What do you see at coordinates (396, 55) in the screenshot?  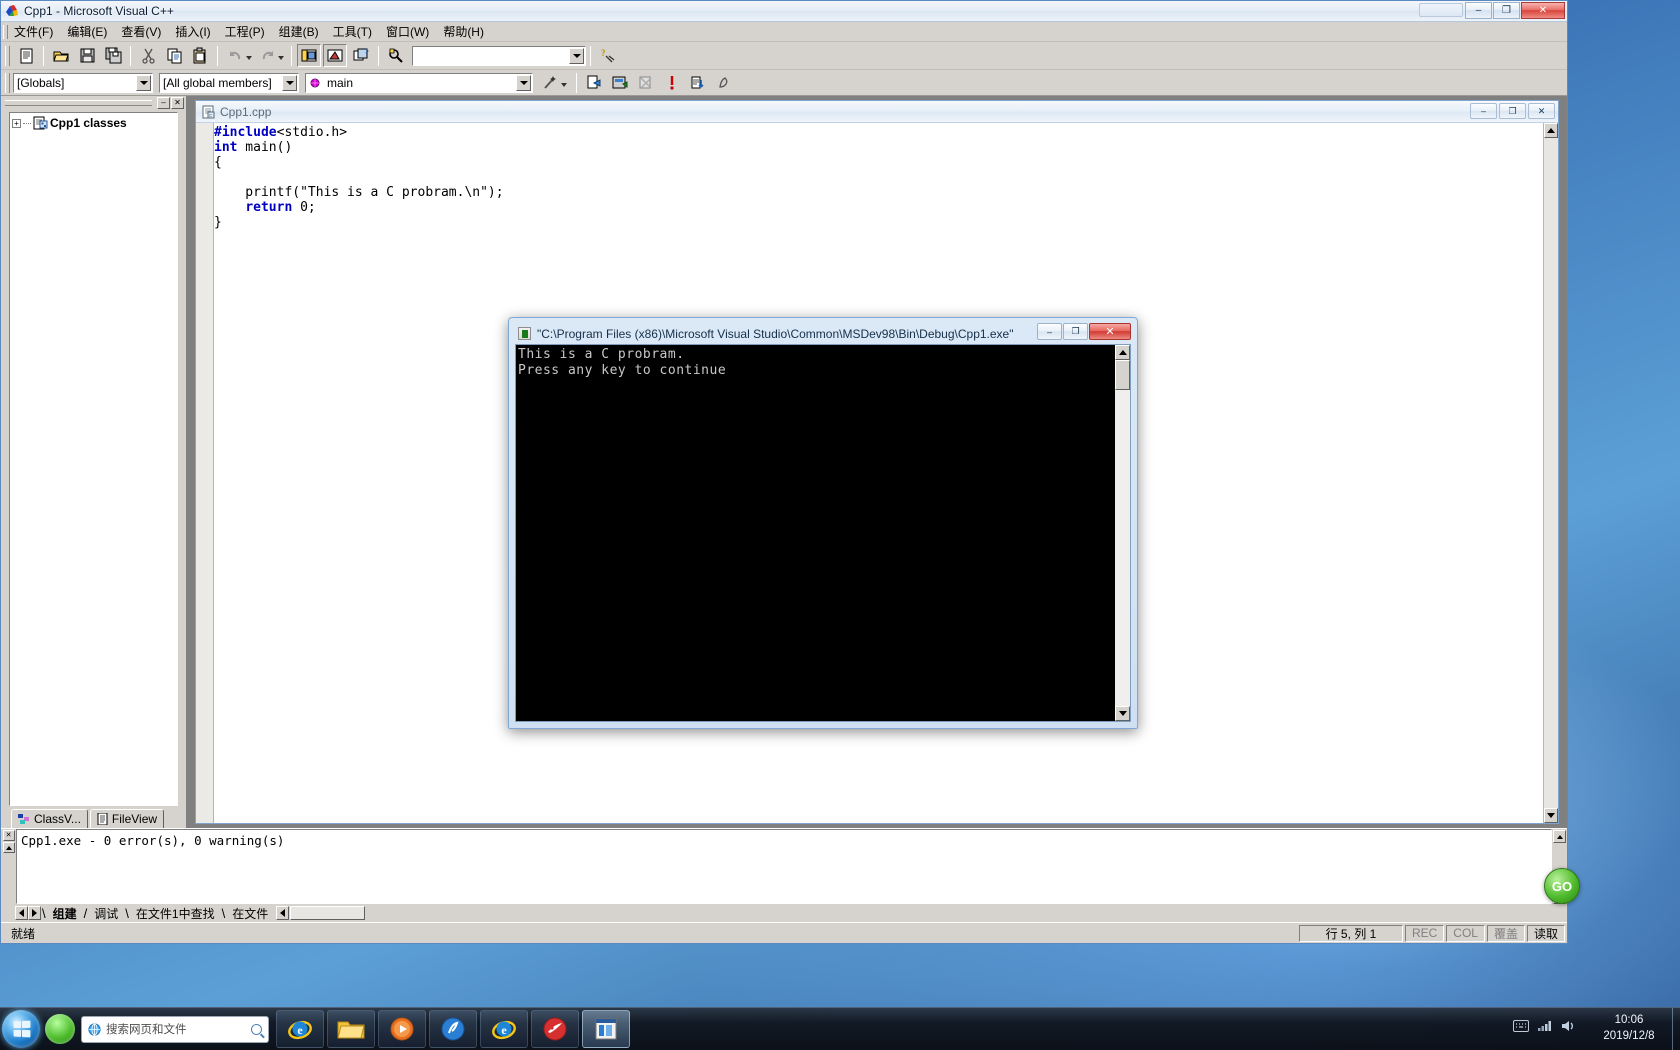 I see `find-in-files-icon` at bounding box center [396, 55].